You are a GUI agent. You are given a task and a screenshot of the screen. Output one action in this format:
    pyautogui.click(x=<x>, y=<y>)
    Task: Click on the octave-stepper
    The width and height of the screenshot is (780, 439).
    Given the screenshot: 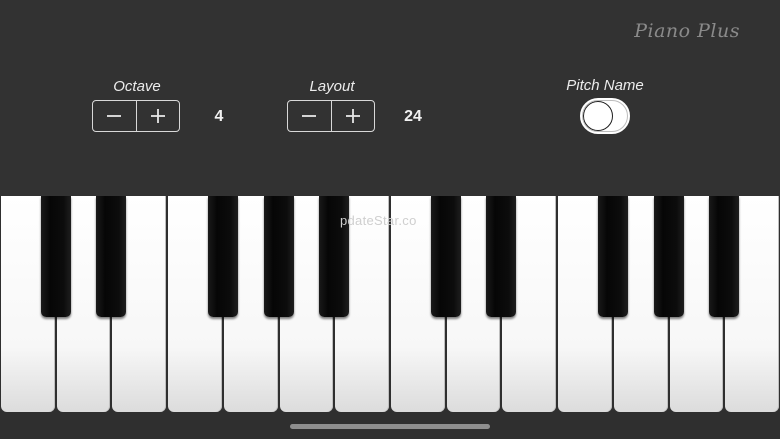 What is the action you would take?
    pyautogui.click(x=136, y=116)
    